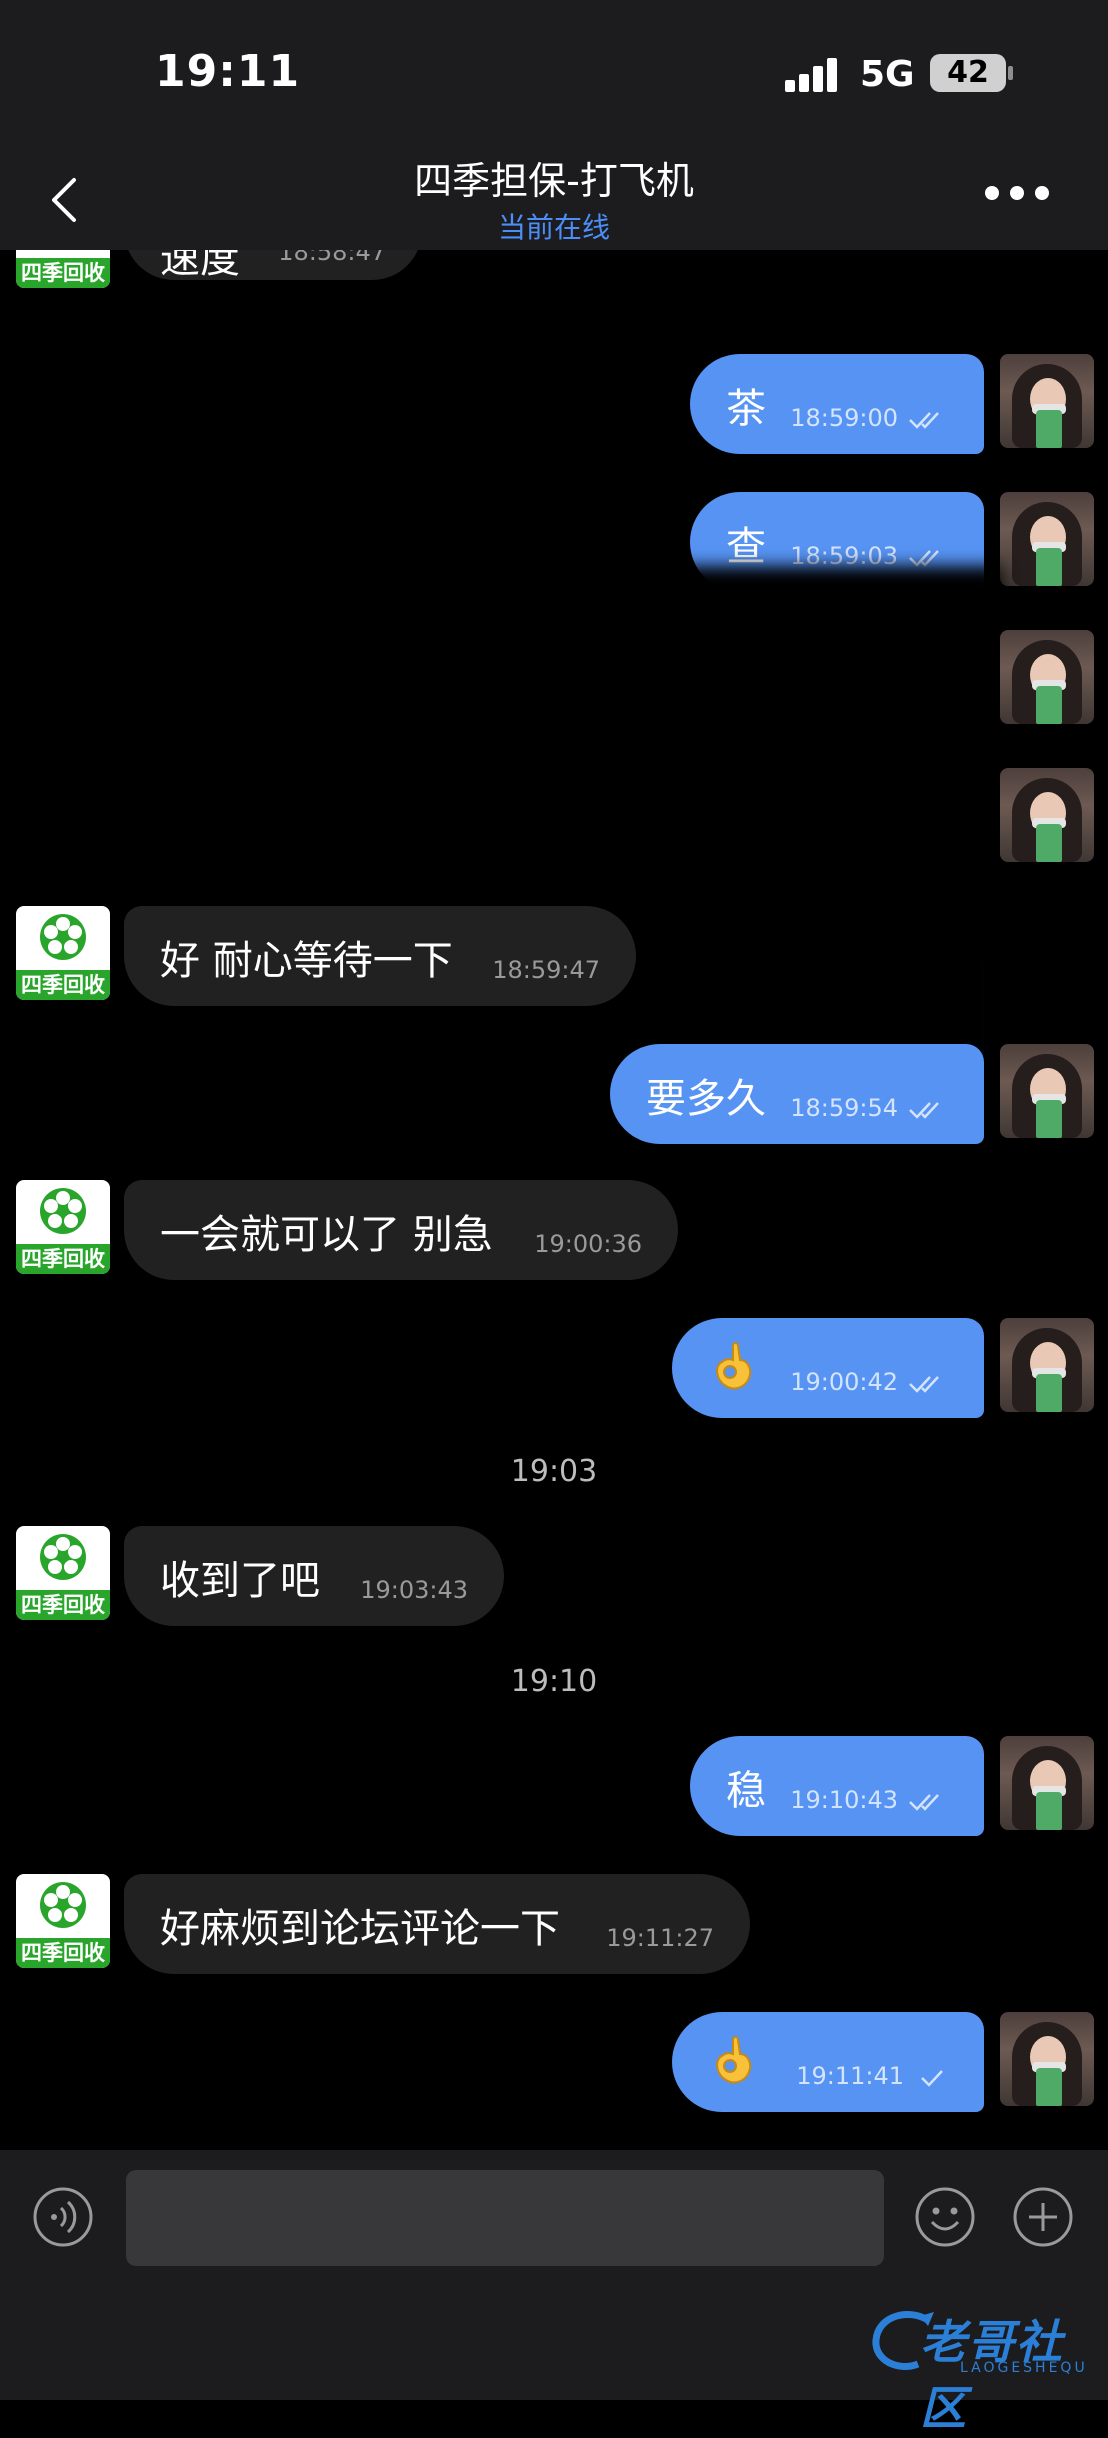 The height and width of the screenshot is (2438, 1108). What do you see at coordinates (840, 593) in the screenshot?
I see `redacted-area` at bounding box center [840, 593].